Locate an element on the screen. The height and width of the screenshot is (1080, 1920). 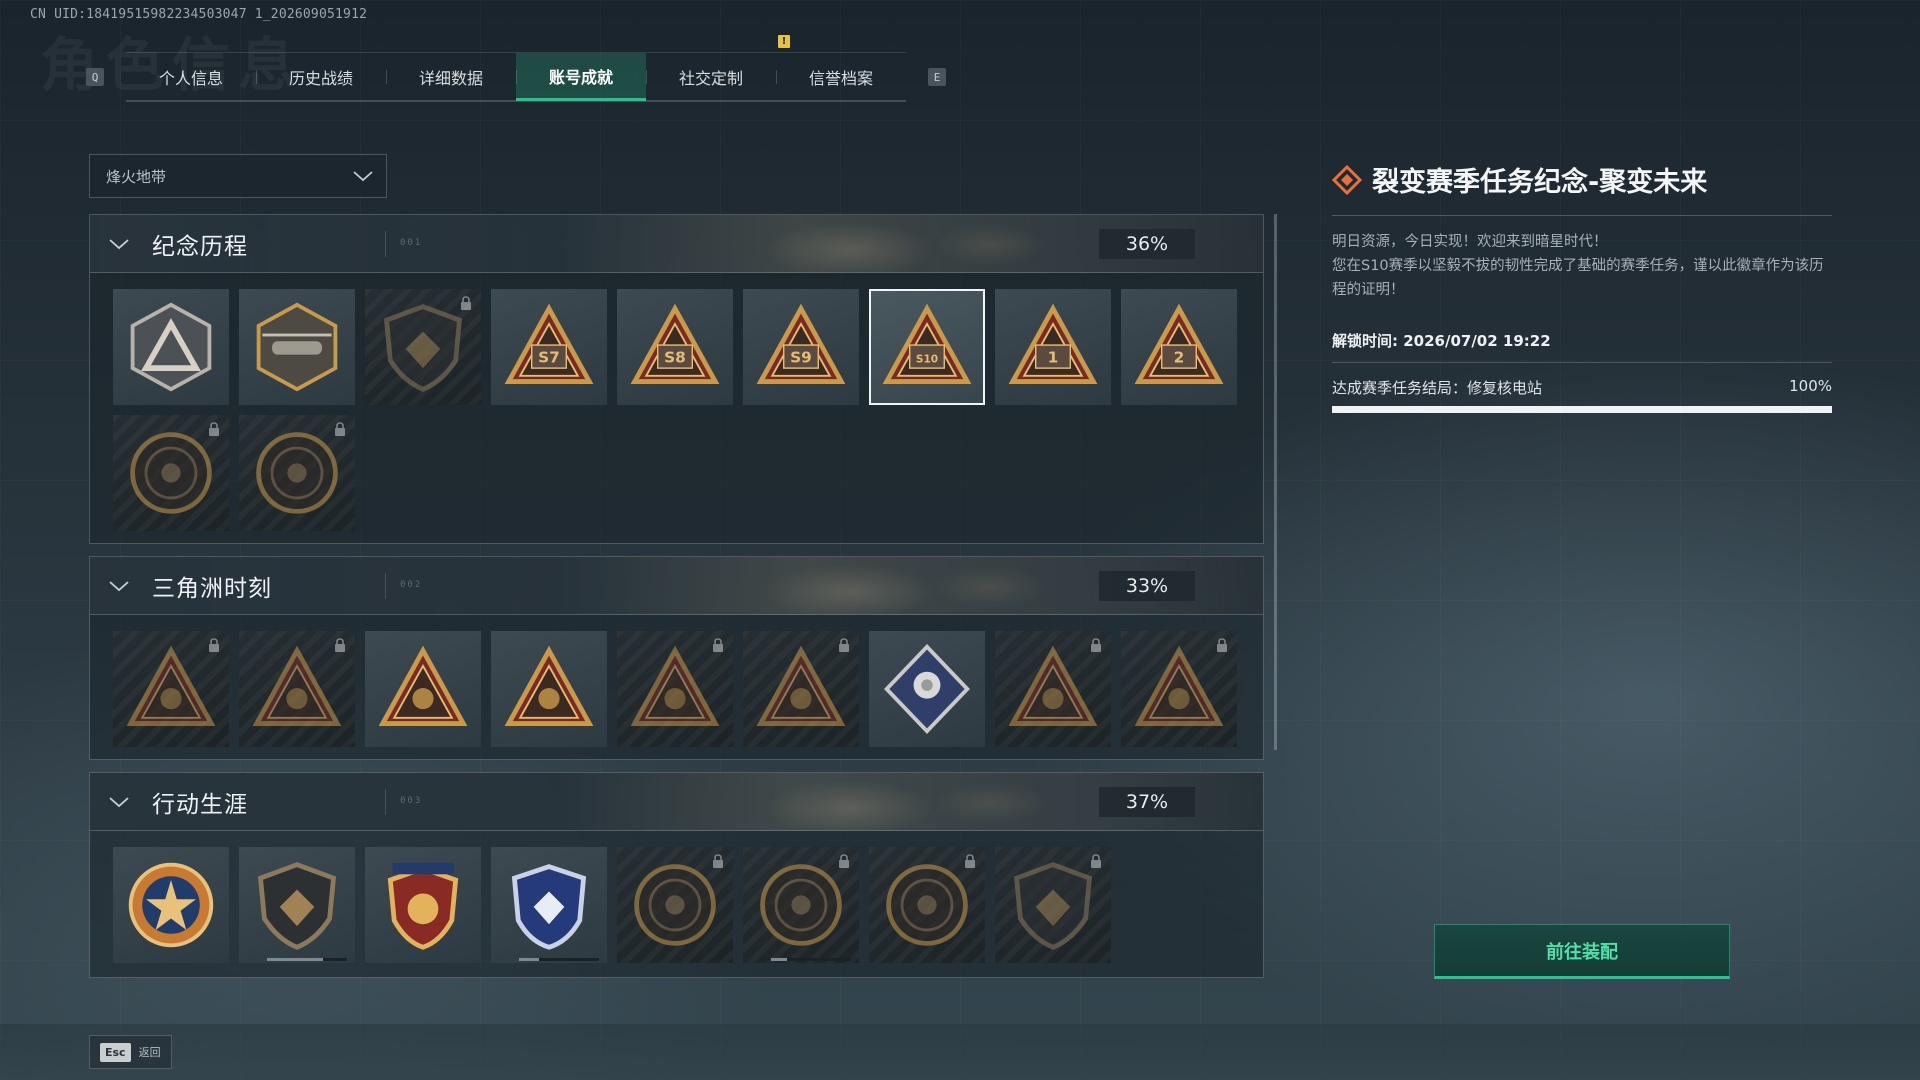
tab-4: 社交定制! is located at coordinates (718, 68).